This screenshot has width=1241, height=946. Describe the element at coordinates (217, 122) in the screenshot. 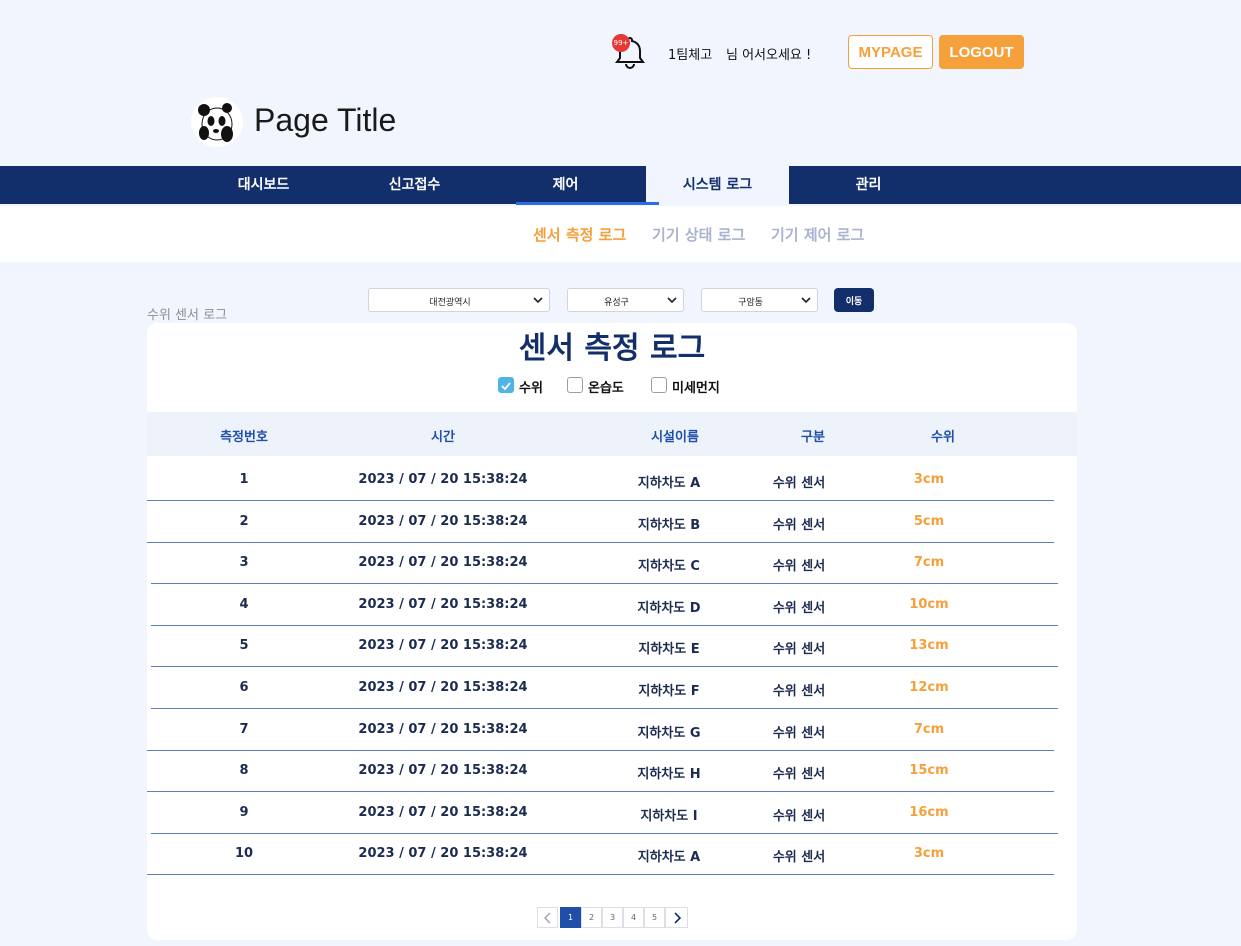

I see `panda-logo-icon` at that location.